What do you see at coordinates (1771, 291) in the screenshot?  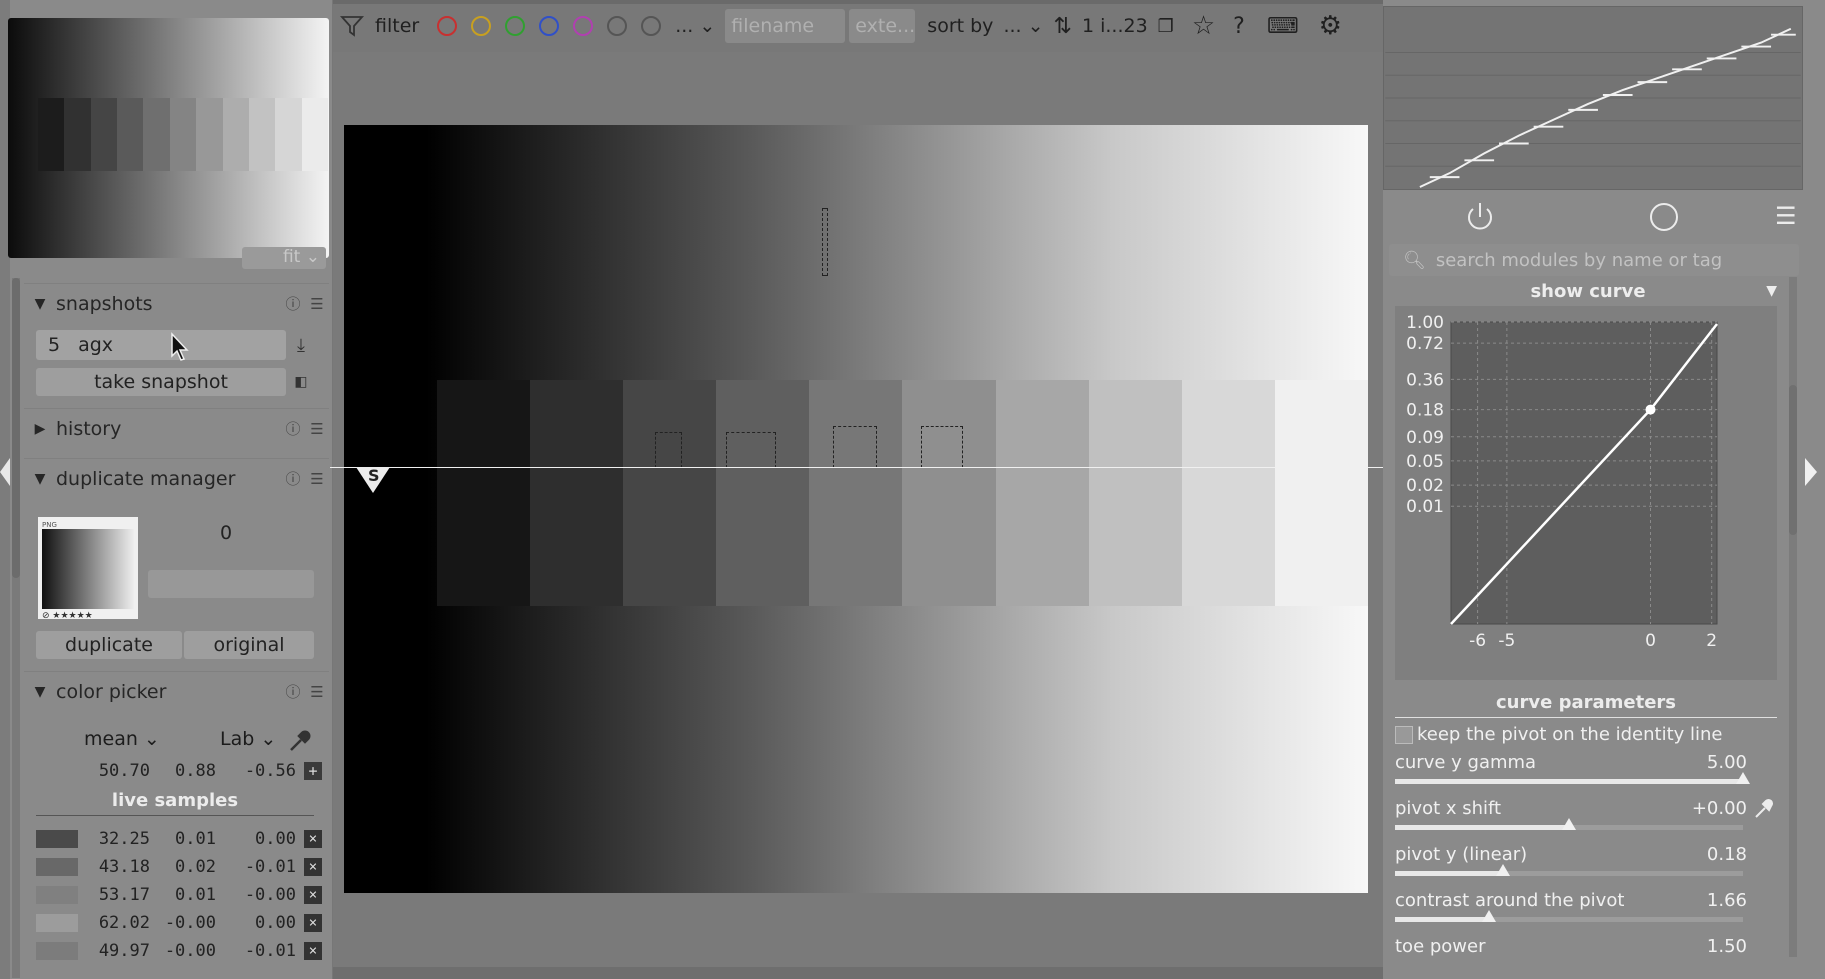 I see `collapse-triangle-icon: ▼` at bounding box center [1771, 291].